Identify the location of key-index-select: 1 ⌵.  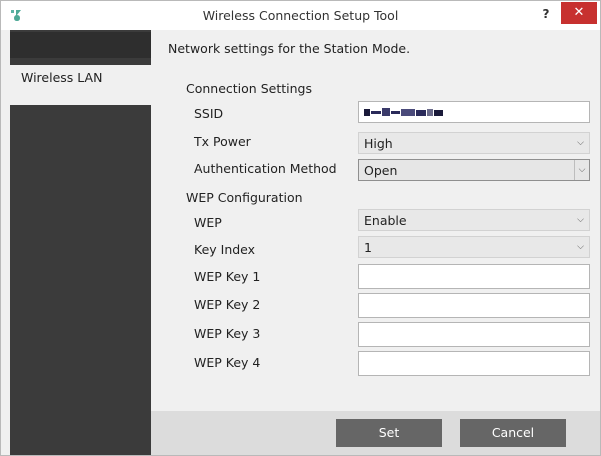
(474, 247).